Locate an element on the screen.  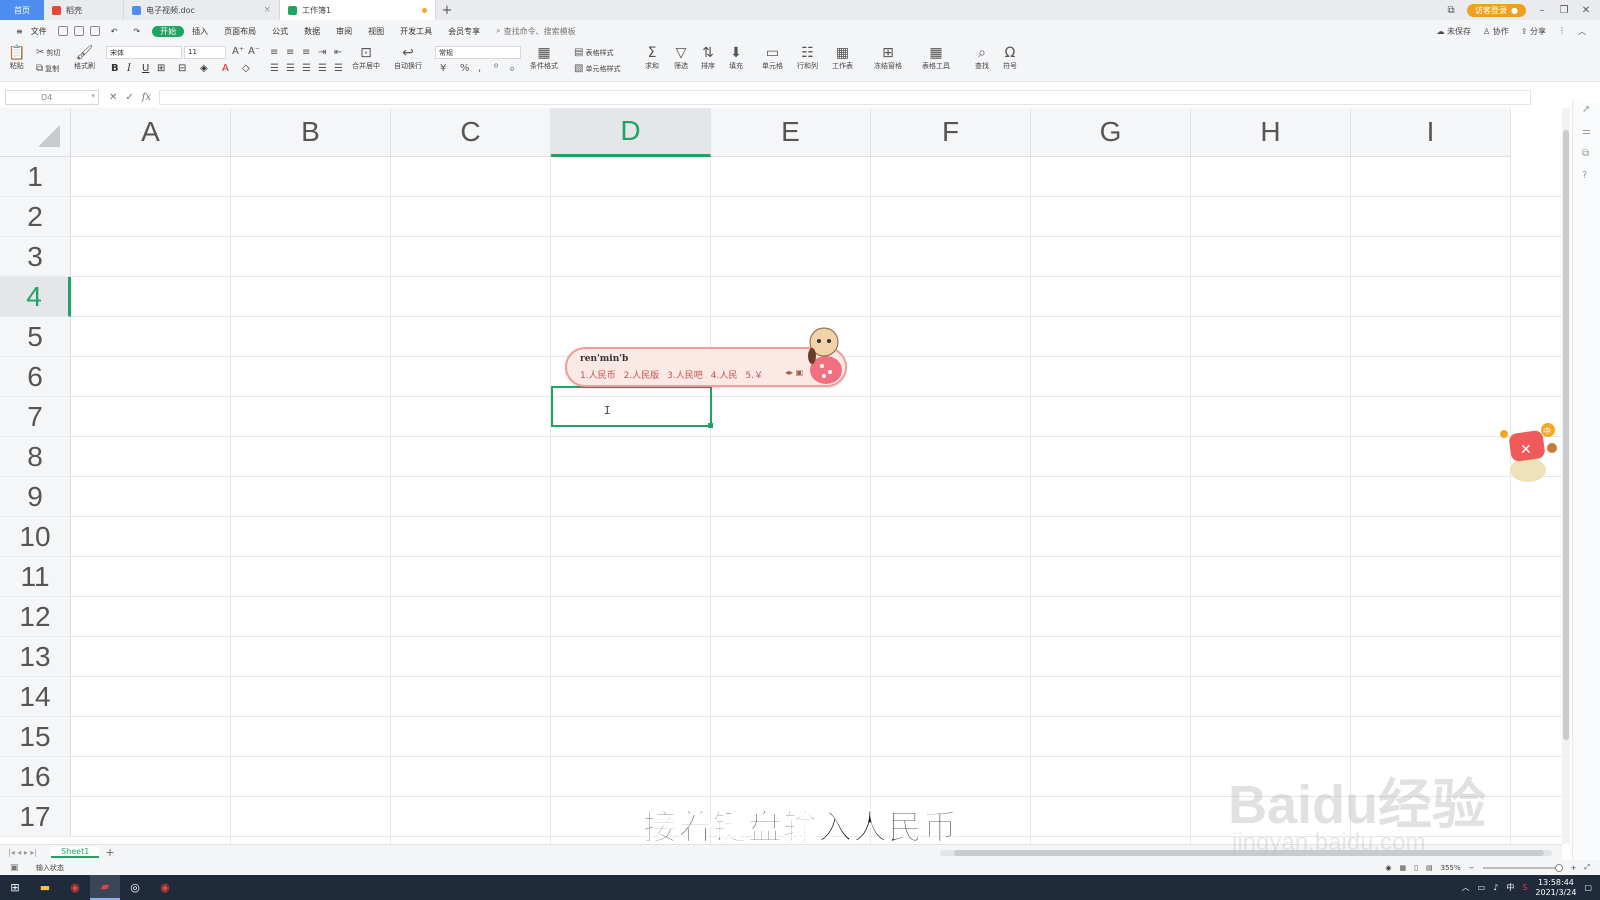
bold-icon: B is located at coordinates (115, 68).